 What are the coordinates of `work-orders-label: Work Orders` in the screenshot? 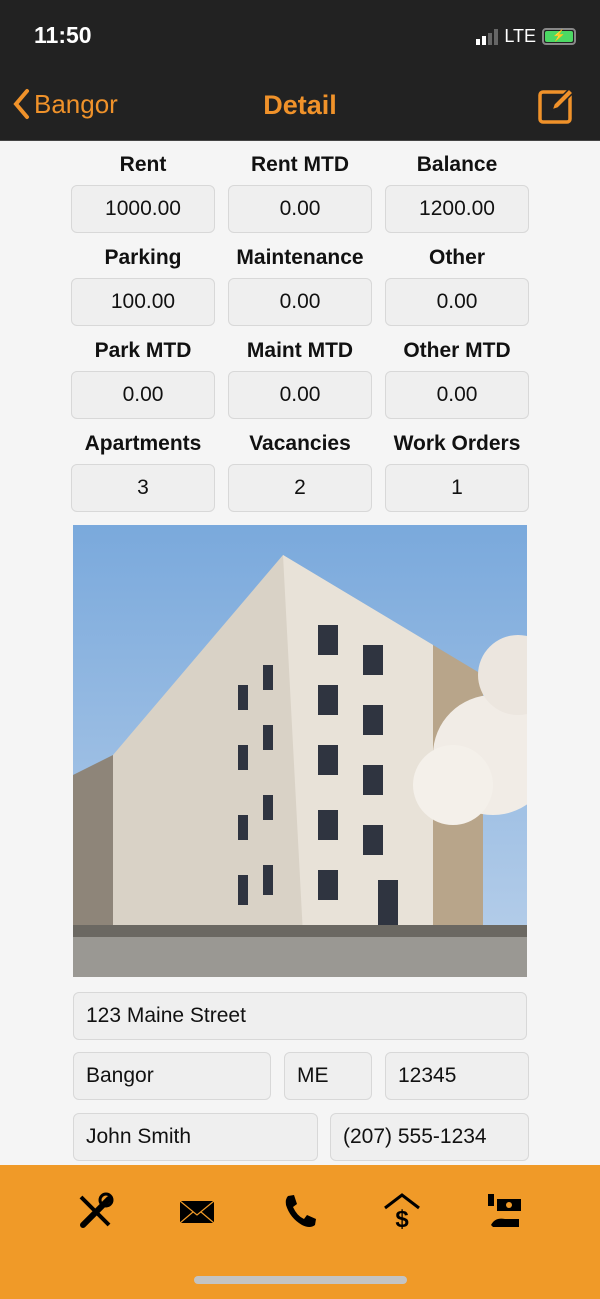 It's located at (457, 443).